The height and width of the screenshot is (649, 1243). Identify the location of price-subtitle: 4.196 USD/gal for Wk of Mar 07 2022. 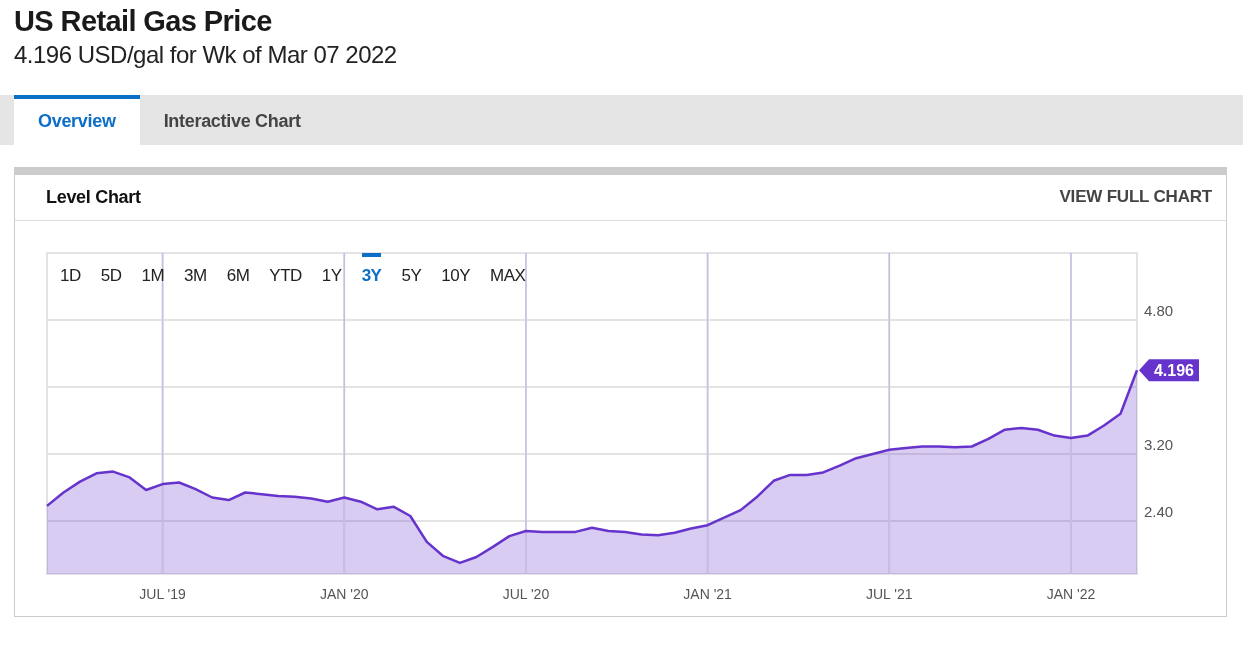
(206, 55).